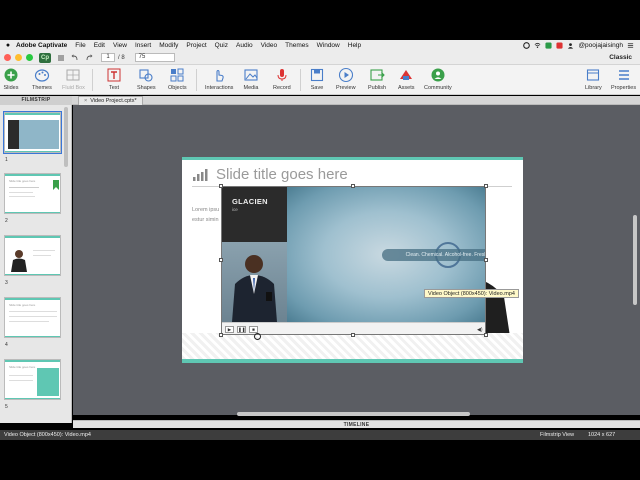  What do you see at coordinates (257, 336) in the screenshot?
I see `mouse-cursor-icon` at bounding box center [257, 336].